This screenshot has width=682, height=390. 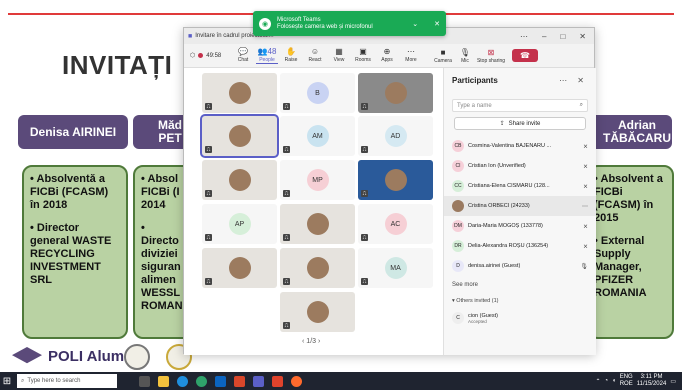 I want to click on others-invited-toggle: ▾ Others invited (1), so click(x=520, y=301).